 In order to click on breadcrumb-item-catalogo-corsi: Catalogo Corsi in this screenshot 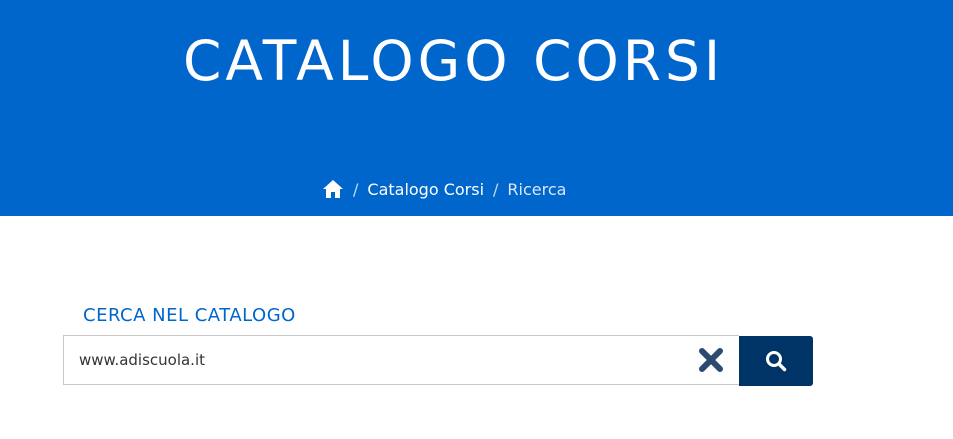, I will do `click(425, 189)`.